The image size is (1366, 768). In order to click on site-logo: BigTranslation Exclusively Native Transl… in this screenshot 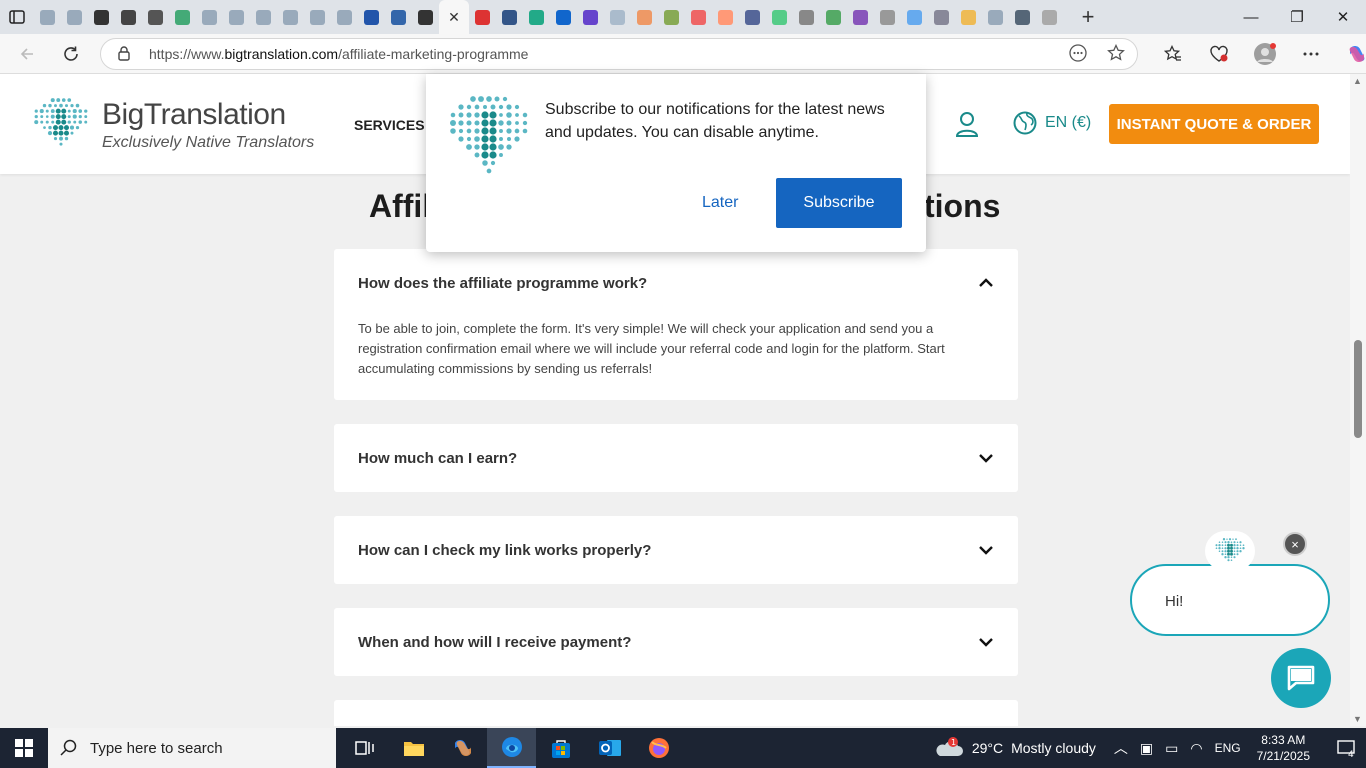, I will do `click(173, 125)`.